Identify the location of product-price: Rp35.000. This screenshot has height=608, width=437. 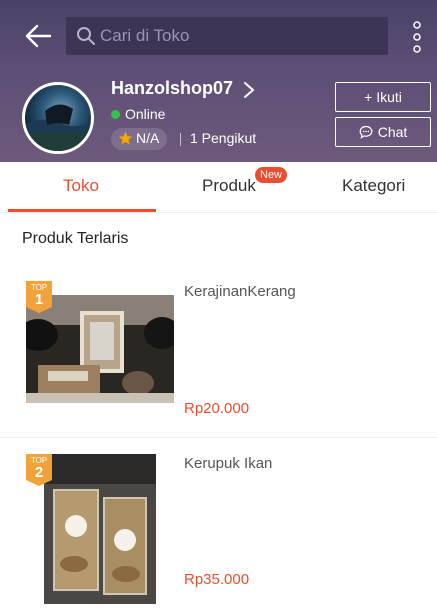
(217, 579).